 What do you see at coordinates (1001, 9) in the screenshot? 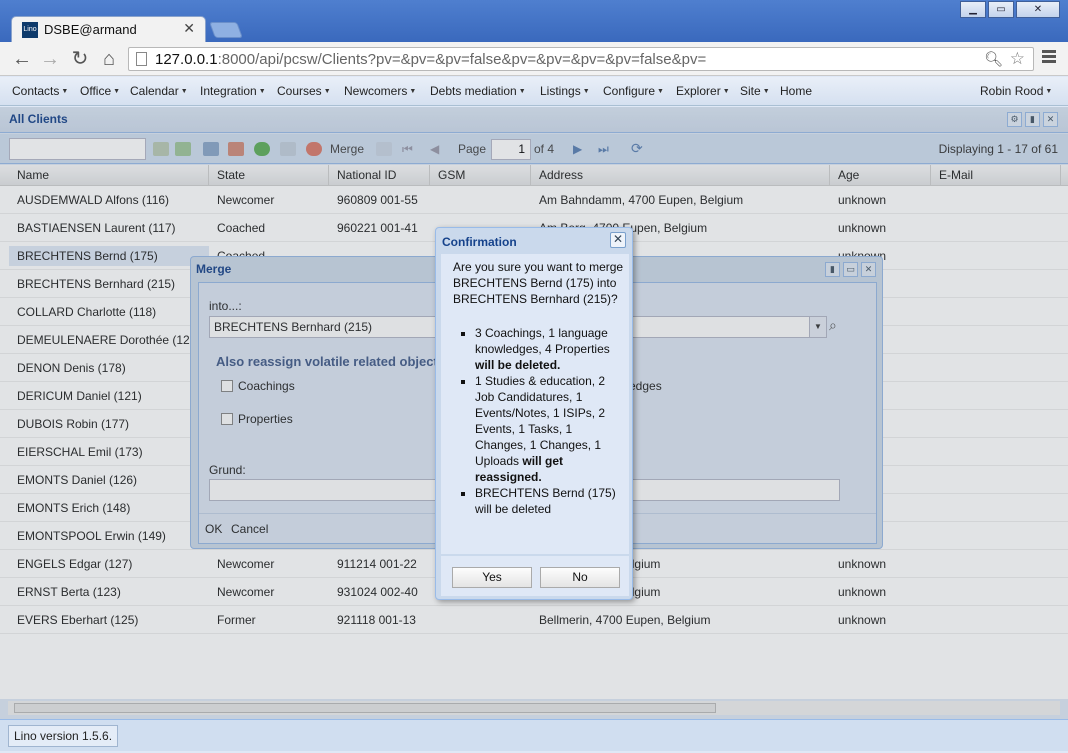
I see `maximize-icon: ▭` at bounding box center [1001, 9].